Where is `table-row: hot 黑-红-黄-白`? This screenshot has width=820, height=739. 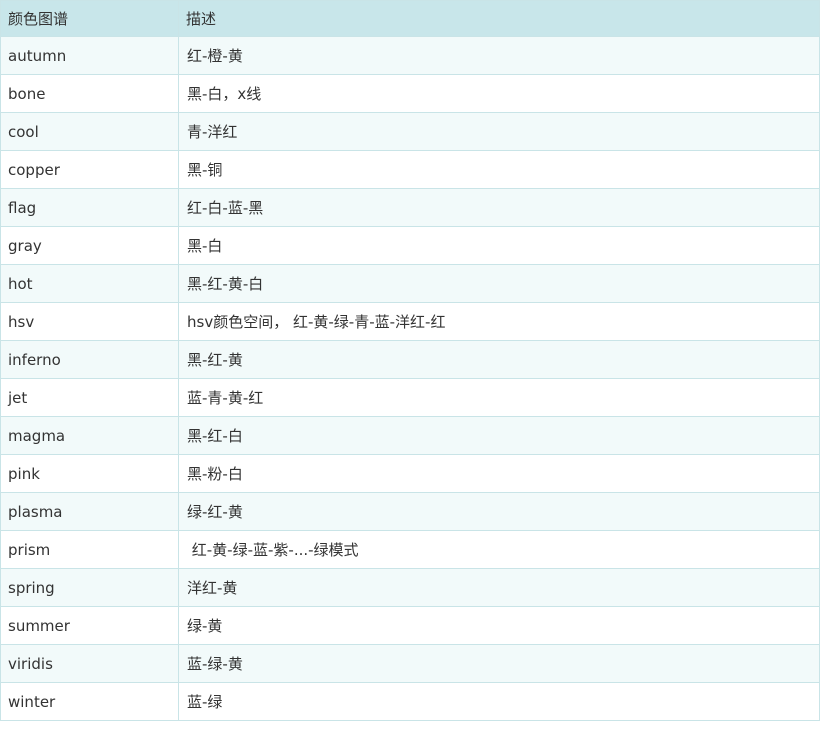
table-row: hot 黑-红-黄-白 is located at coordinates (410, 283).